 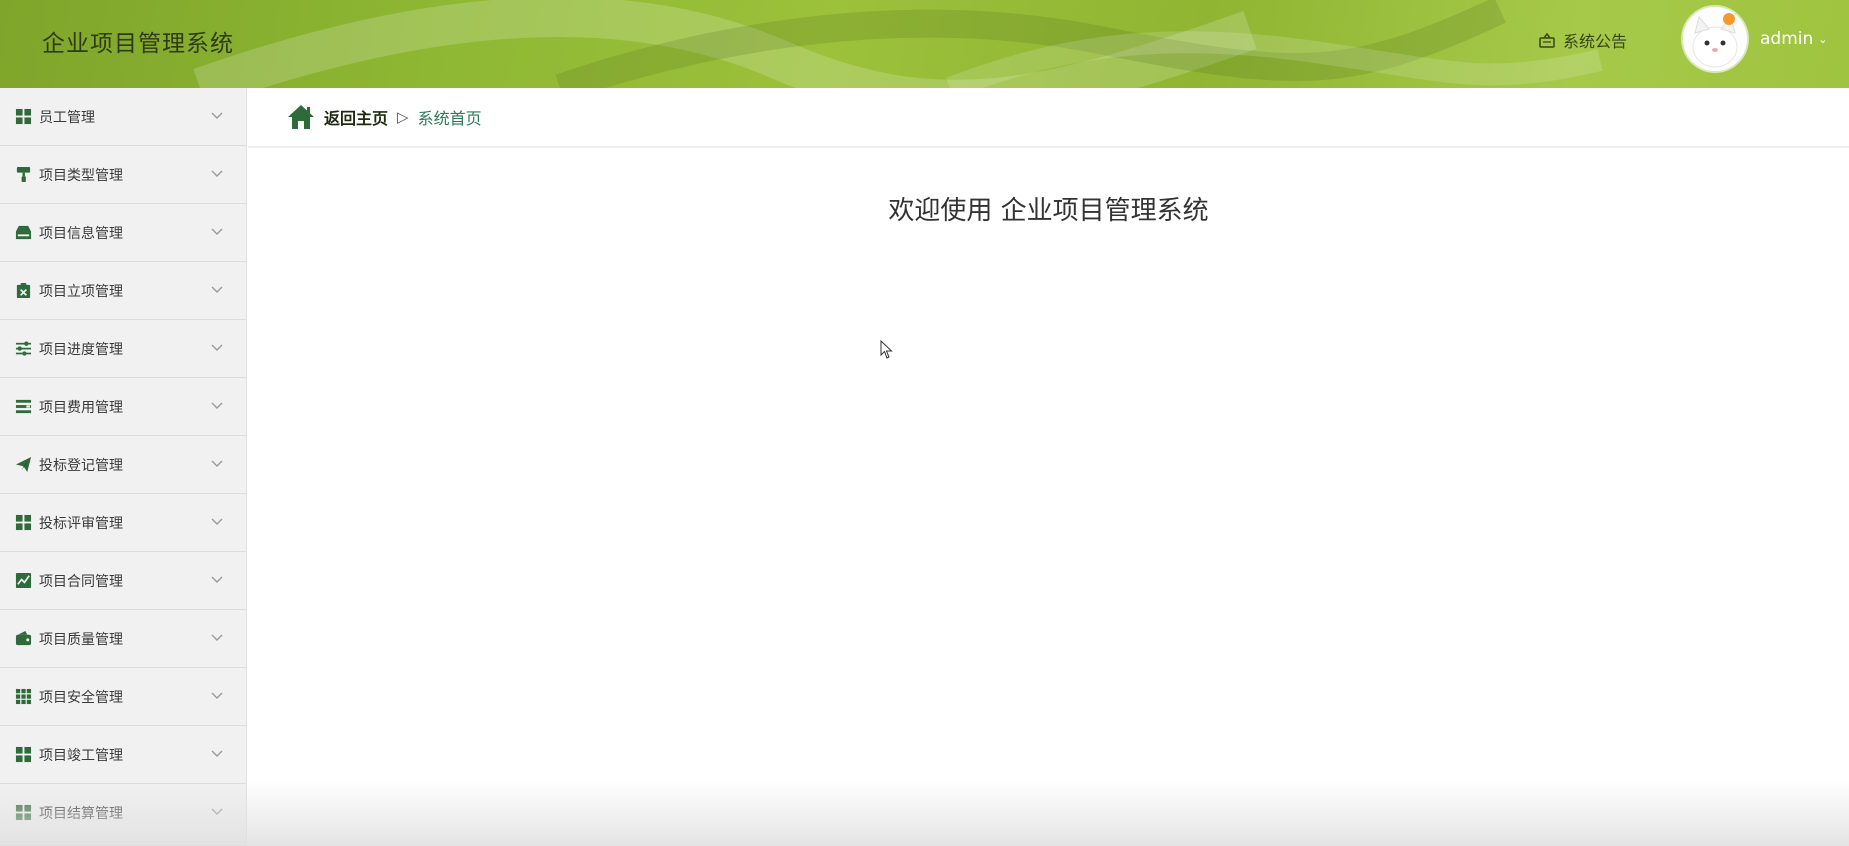 What do you see at coordinates (81, 407) in the screenshot?
I see `sidebar-item-label: 项目费用管理` at bounding box center [81, 407].